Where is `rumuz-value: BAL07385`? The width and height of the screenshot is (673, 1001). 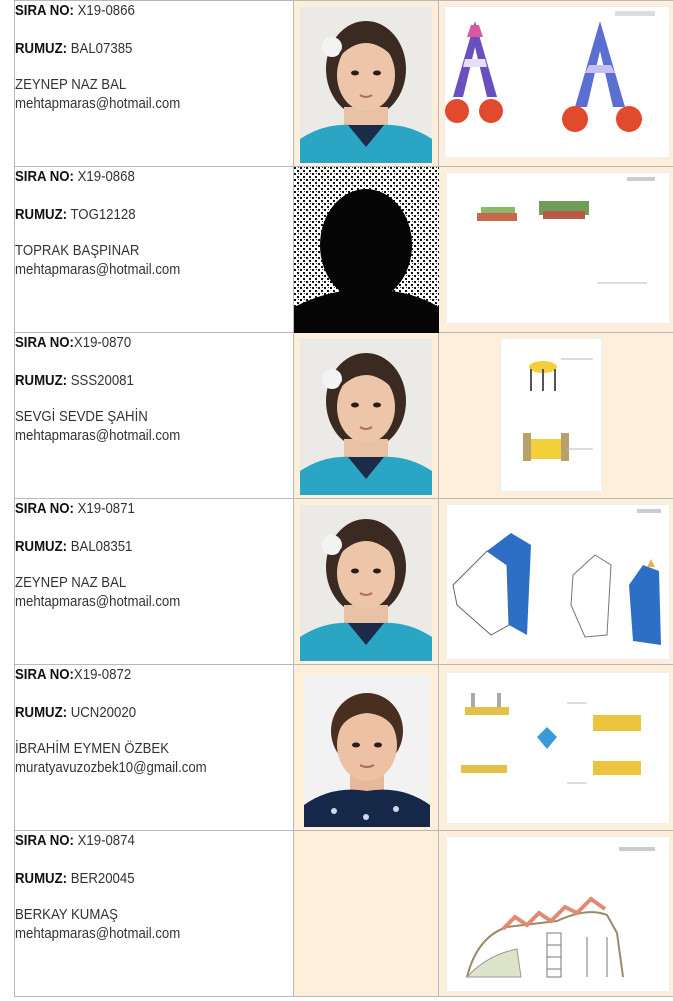
rumuz-value: BAL07385 is located at coordinates (100, 48).